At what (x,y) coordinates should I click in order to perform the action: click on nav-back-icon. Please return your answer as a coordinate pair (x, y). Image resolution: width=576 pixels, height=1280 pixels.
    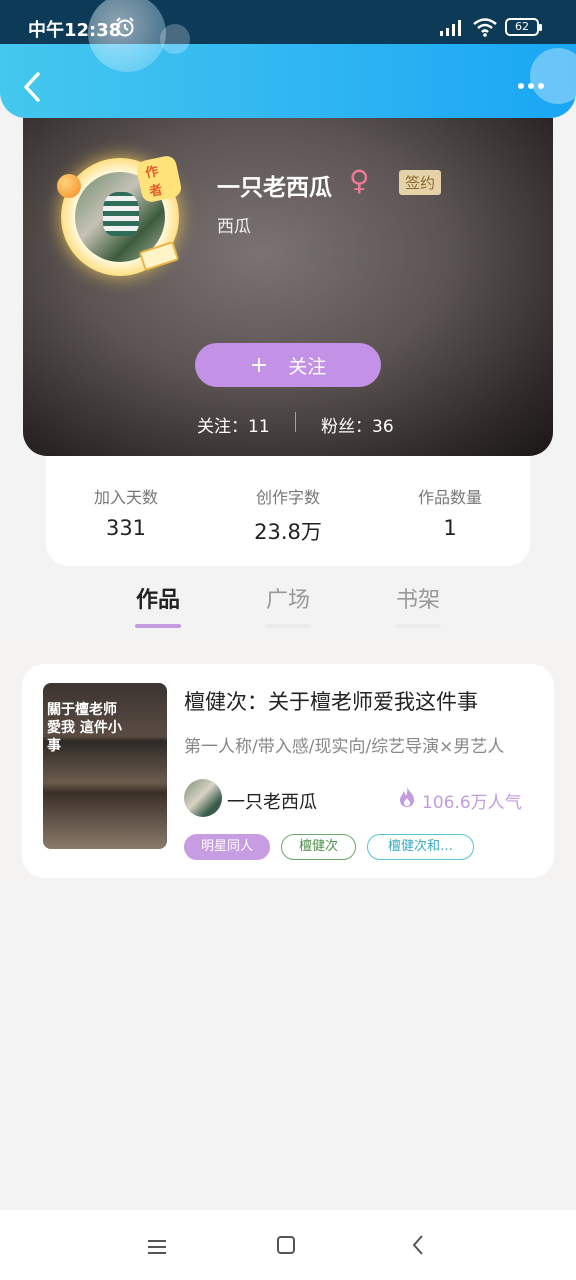
    Looking at the image, I should click on (418, 1245).